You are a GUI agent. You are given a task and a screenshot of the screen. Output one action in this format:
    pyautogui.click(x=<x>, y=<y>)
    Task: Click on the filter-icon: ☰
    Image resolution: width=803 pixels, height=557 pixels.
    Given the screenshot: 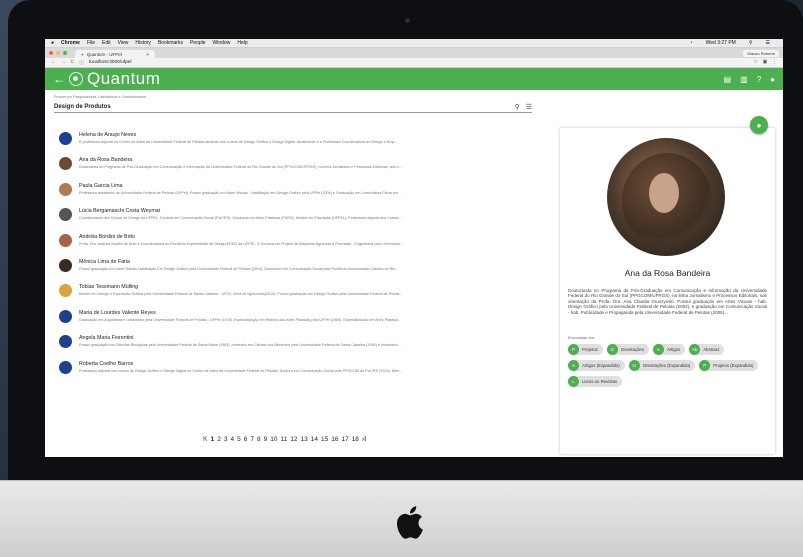 What is the action you would take?
    pyautogui.click(x=529, y=107)
    